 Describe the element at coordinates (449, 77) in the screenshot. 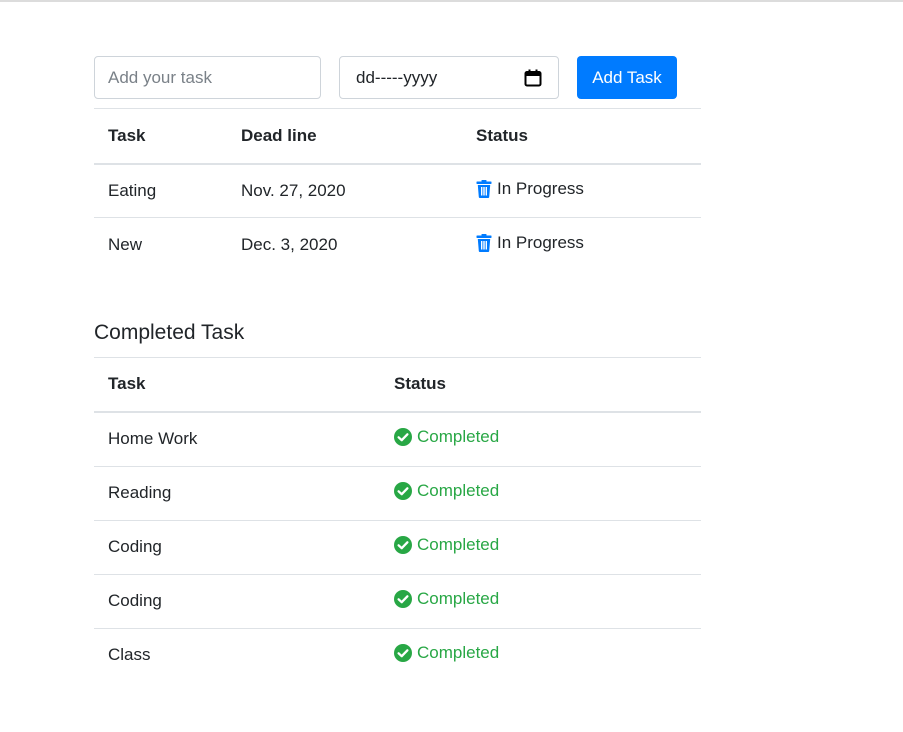

I see `deadline-date-input: dd-----yyyy` at that location.